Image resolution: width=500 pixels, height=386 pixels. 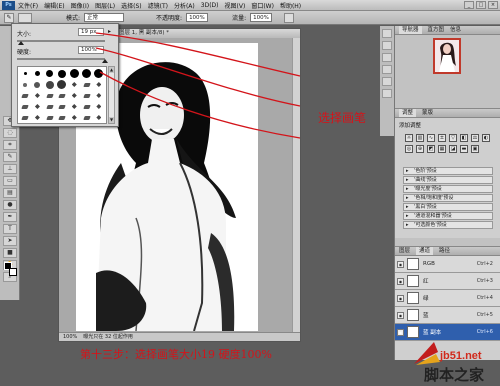 I want to click on watermark-name: 脚本之家, so click(x=454, y=375).